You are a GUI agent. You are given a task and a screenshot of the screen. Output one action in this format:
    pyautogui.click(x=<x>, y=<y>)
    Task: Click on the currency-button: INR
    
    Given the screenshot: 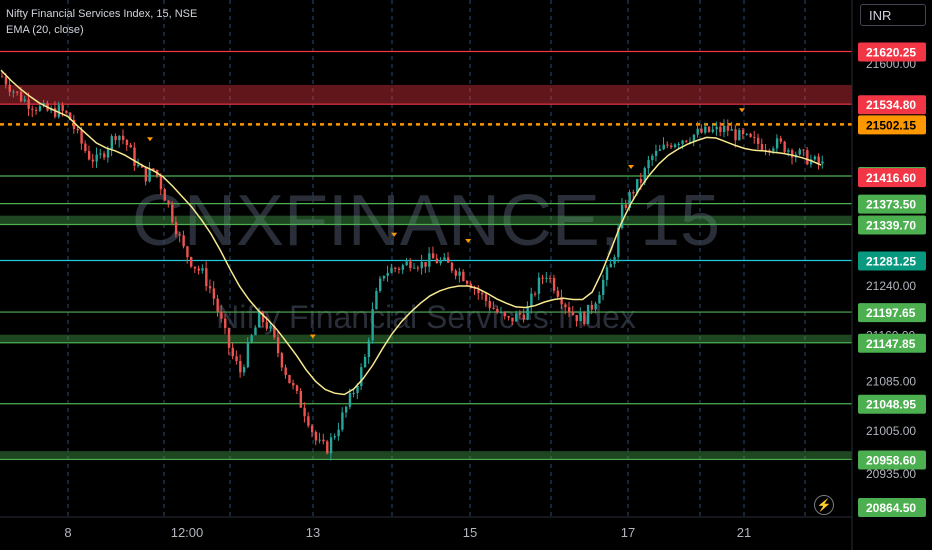 What is the action you would take?
    pyautogui.click(x=893, y=15)
    